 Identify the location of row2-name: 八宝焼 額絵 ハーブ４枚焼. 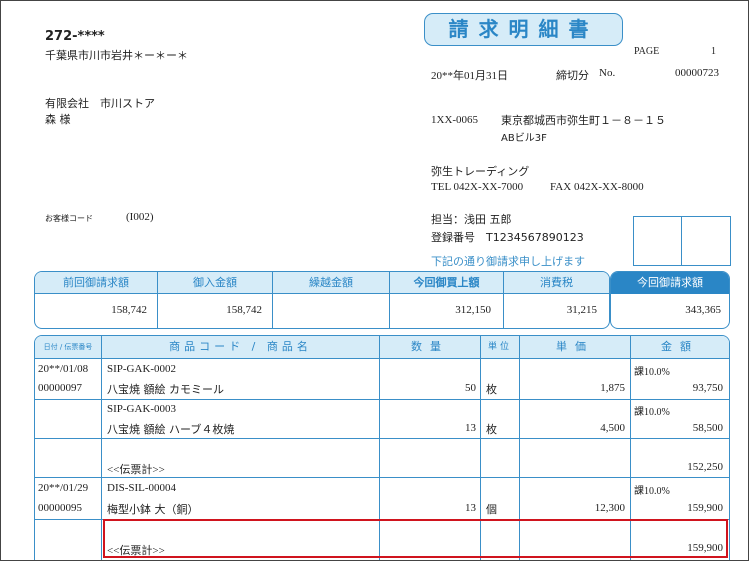
(171, 429).